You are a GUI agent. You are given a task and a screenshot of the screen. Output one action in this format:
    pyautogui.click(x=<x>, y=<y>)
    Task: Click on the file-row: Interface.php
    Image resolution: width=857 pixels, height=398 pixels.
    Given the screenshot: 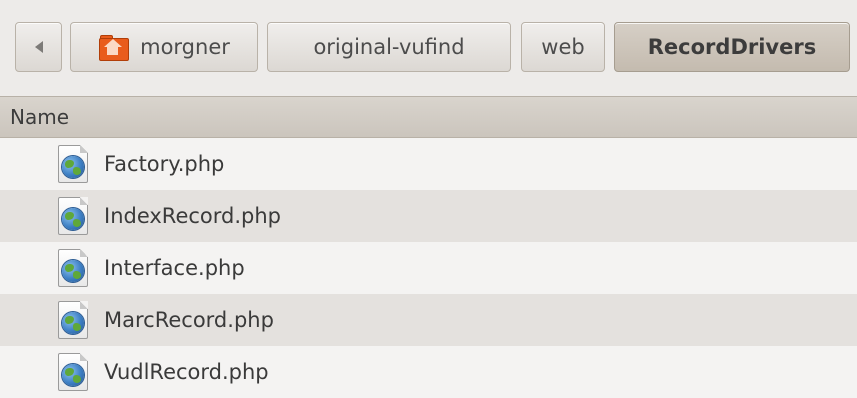 What is the action you would take?
    pyautogui.click(x=428, y=268)
    